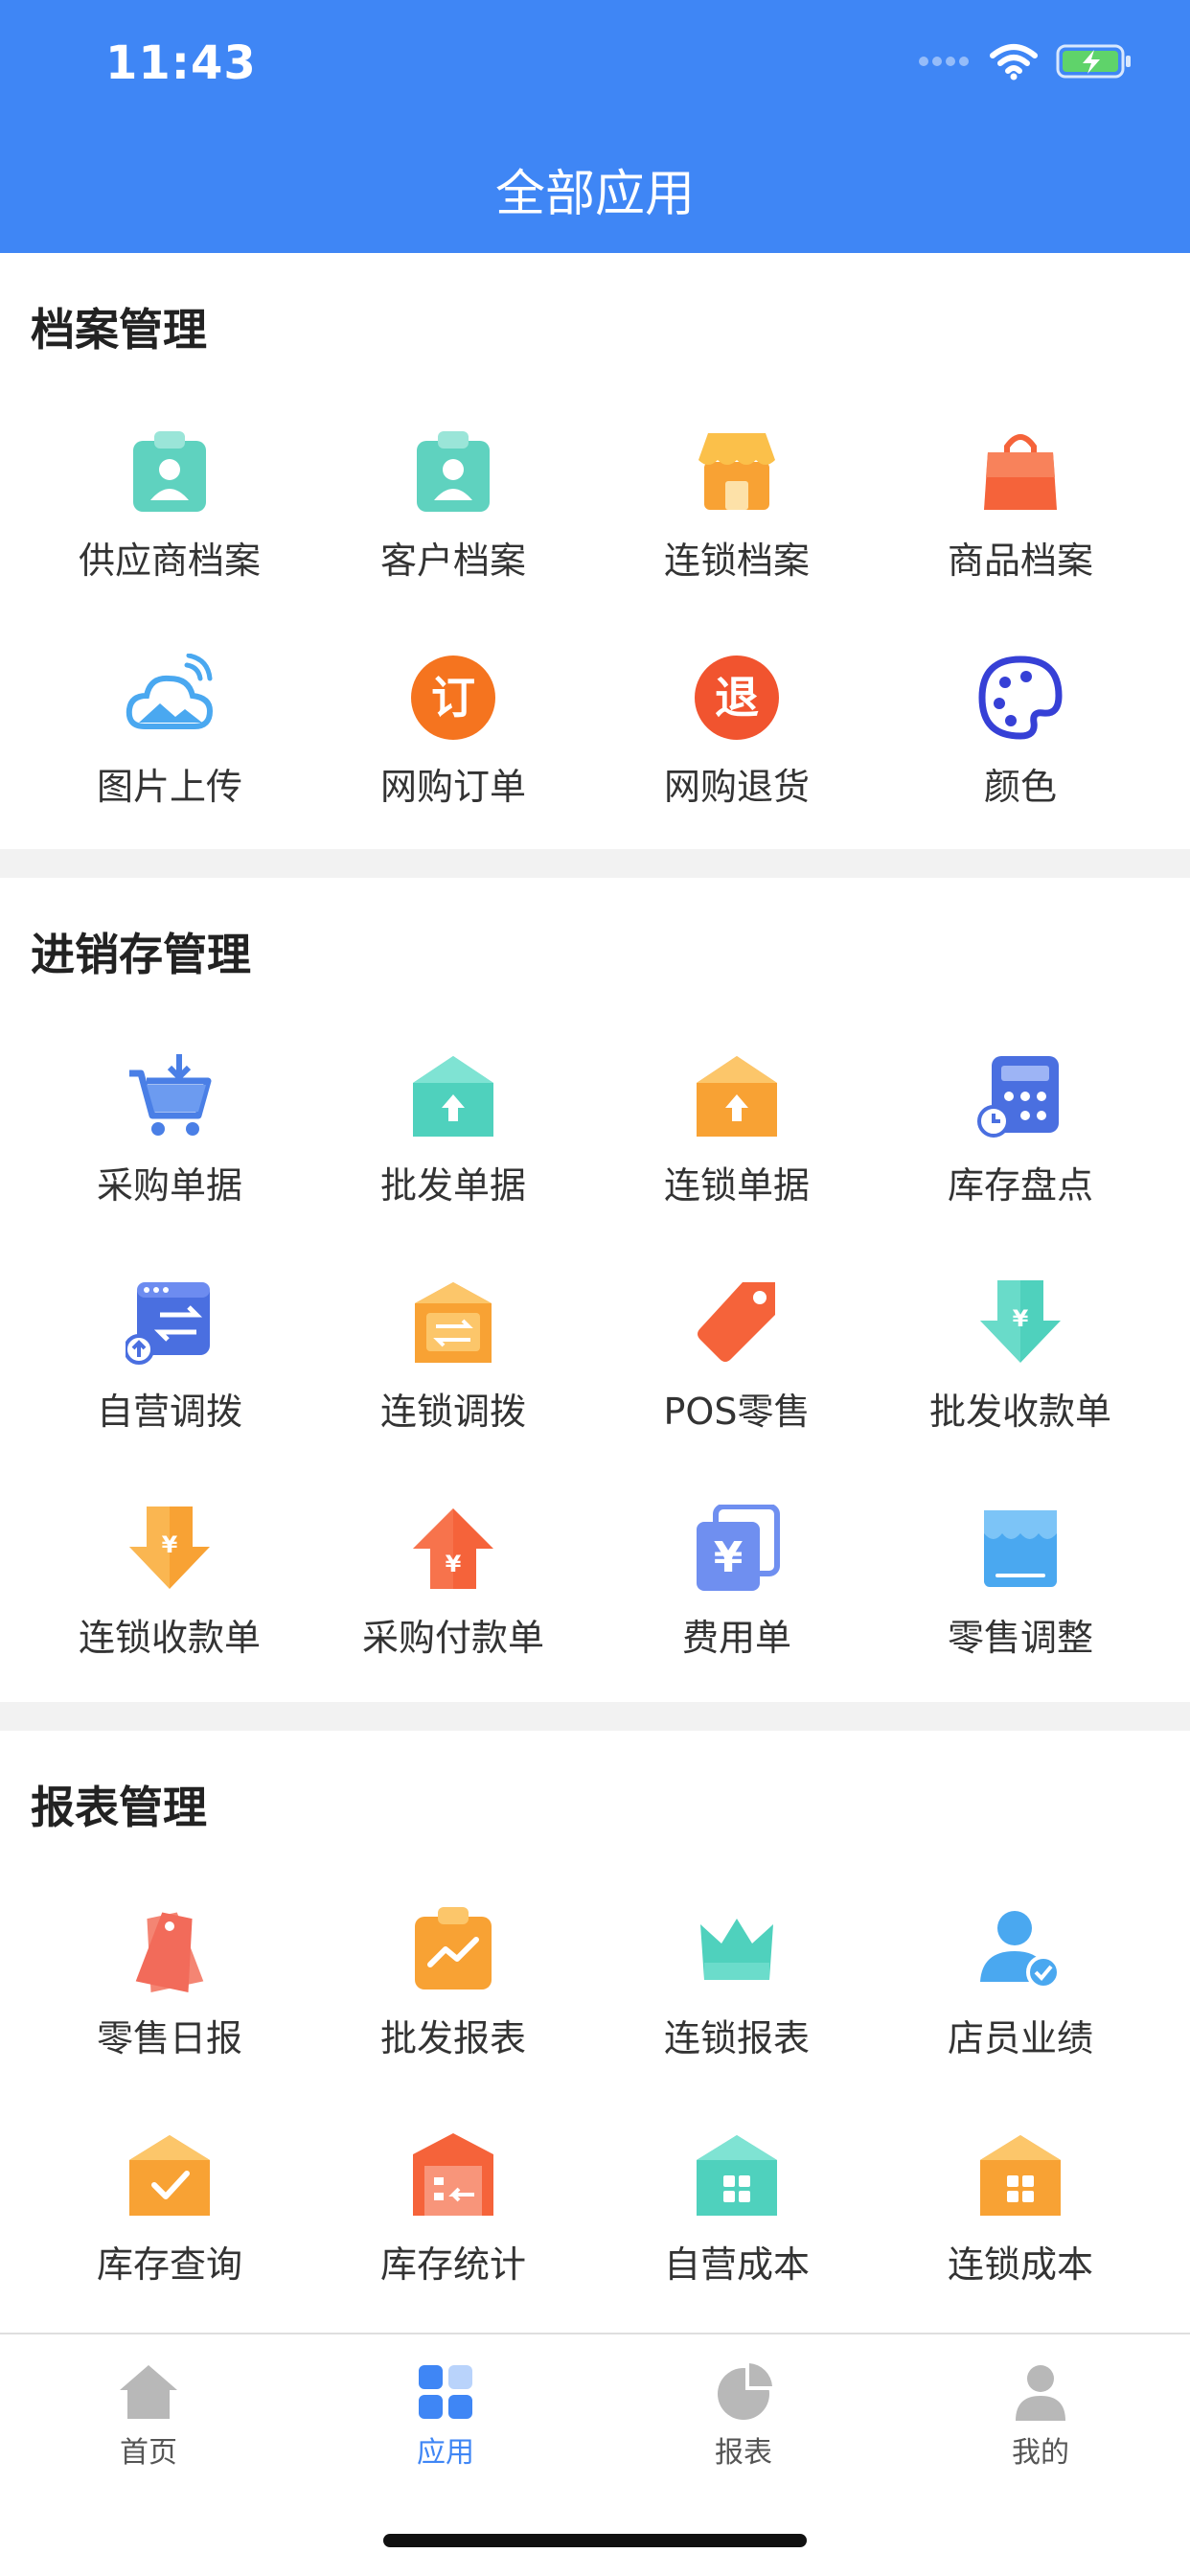 The image size is (1190, 2576). Describe the element at coordinates (1019, 1412) in the screenshot. I see `app-label: 批发收款单` at that location.